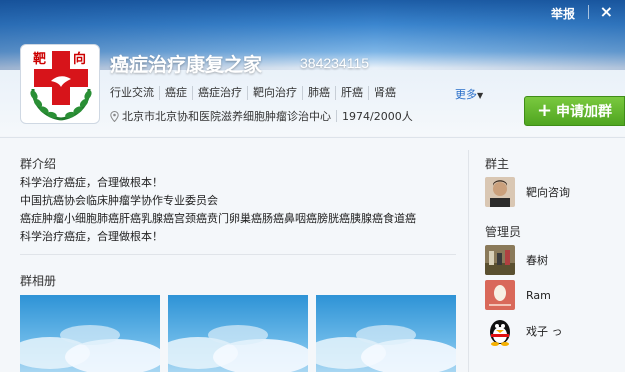 The image size is (625, 372). I want to click on section-divider, so click(238, 254).